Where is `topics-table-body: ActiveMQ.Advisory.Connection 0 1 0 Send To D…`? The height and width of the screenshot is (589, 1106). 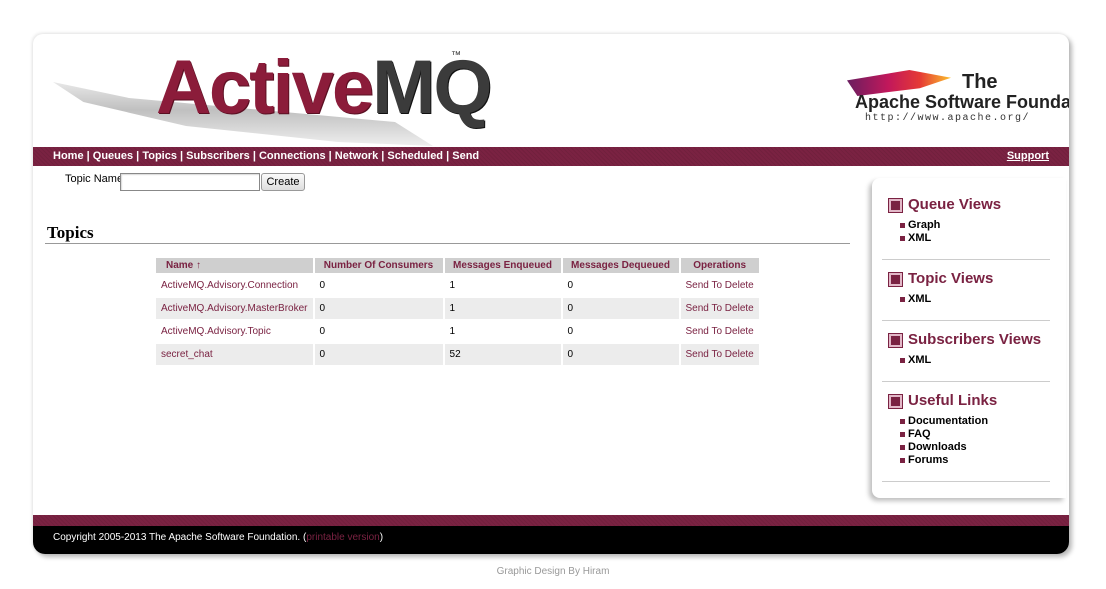 topics-table-body: ActiveMQ.Advisory.Connection 0 1 0 Send To D… is located at coordinates (457, 320).